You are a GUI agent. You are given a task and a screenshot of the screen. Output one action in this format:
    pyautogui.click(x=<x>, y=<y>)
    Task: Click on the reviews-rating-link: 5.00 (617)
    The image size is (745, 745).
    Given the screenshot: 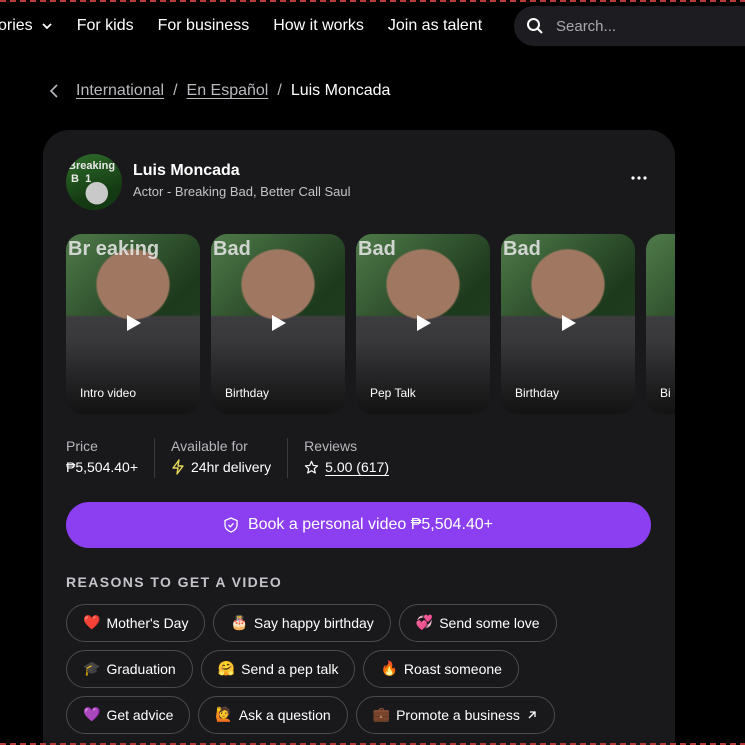 What is the action you would take?
    pyautogui.click(x=357, y=467)
    